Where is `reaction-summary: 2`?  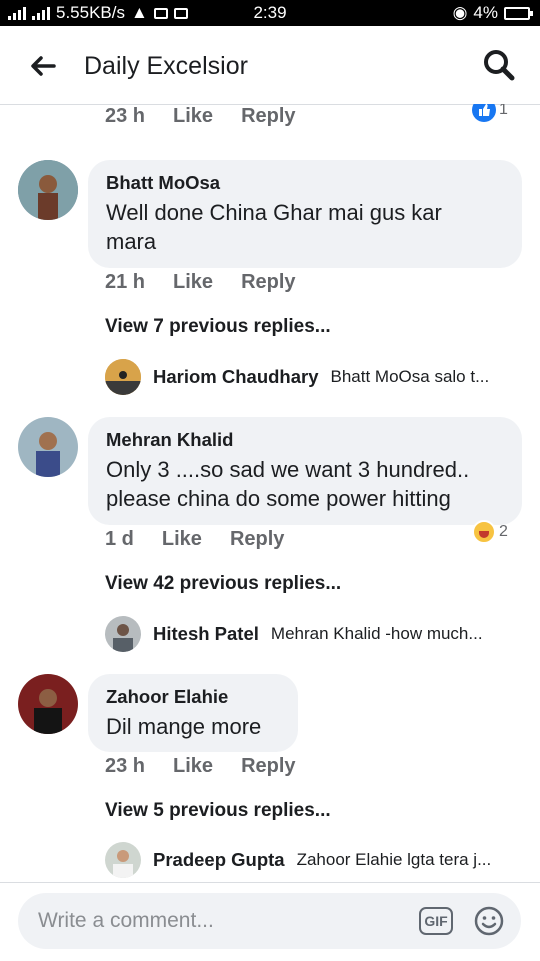 reaction-summary: 2 is located at coordinates (490, 532).